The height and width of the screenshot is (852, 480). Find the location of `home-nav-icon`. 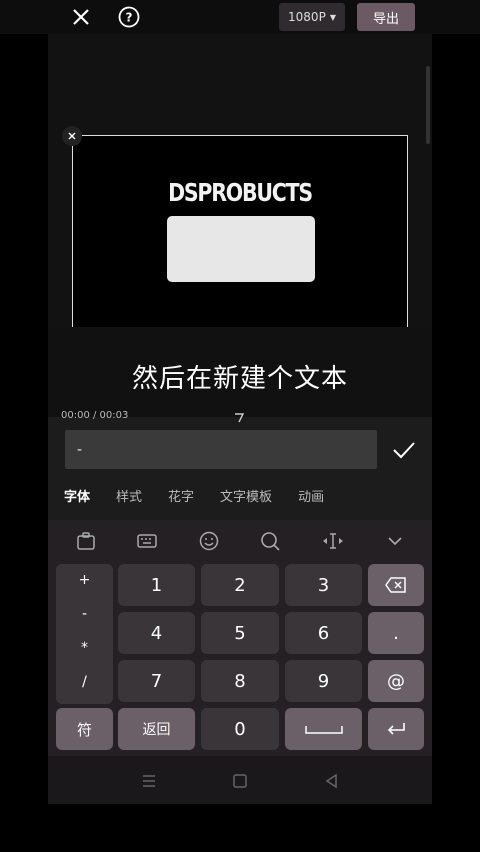

home-nav-icon is located at coordinates (240, 781).